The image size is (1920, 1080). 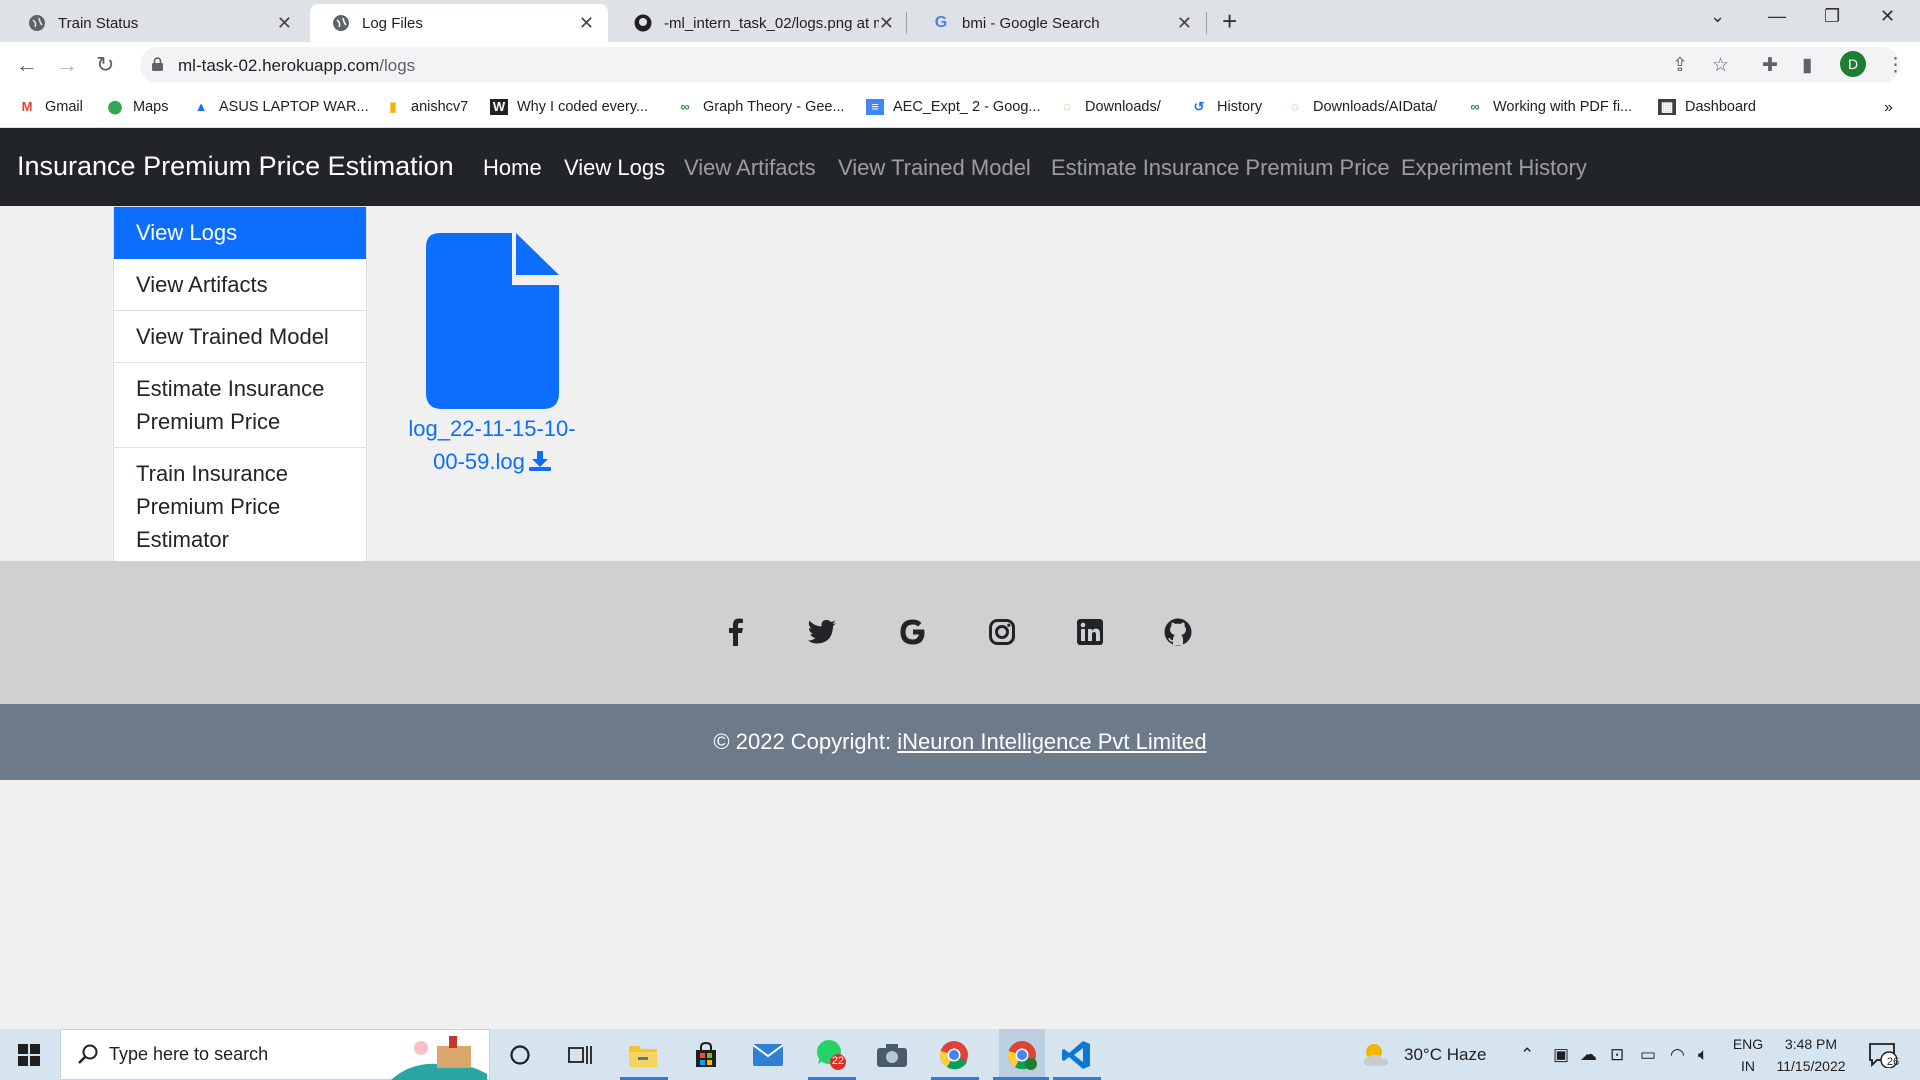 What do you see at coordinates (1888, 108) in the screenshot?
I see `more-bookmarks-icon: »` at bounding box center [1888, 108].